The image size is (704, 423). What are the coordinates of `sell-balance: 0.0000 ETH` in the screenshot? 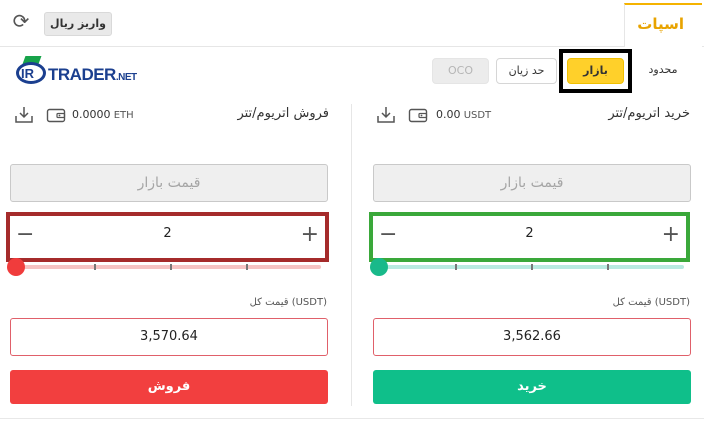 It's located at (103, 114).